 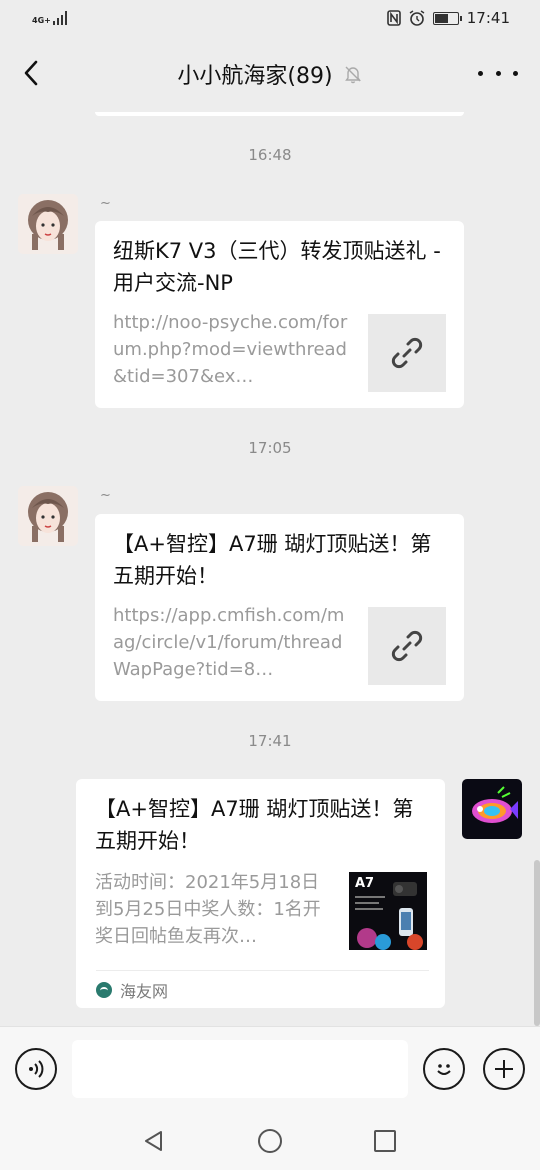 I want to click on voice-icon, so click(x=36, y=1069).